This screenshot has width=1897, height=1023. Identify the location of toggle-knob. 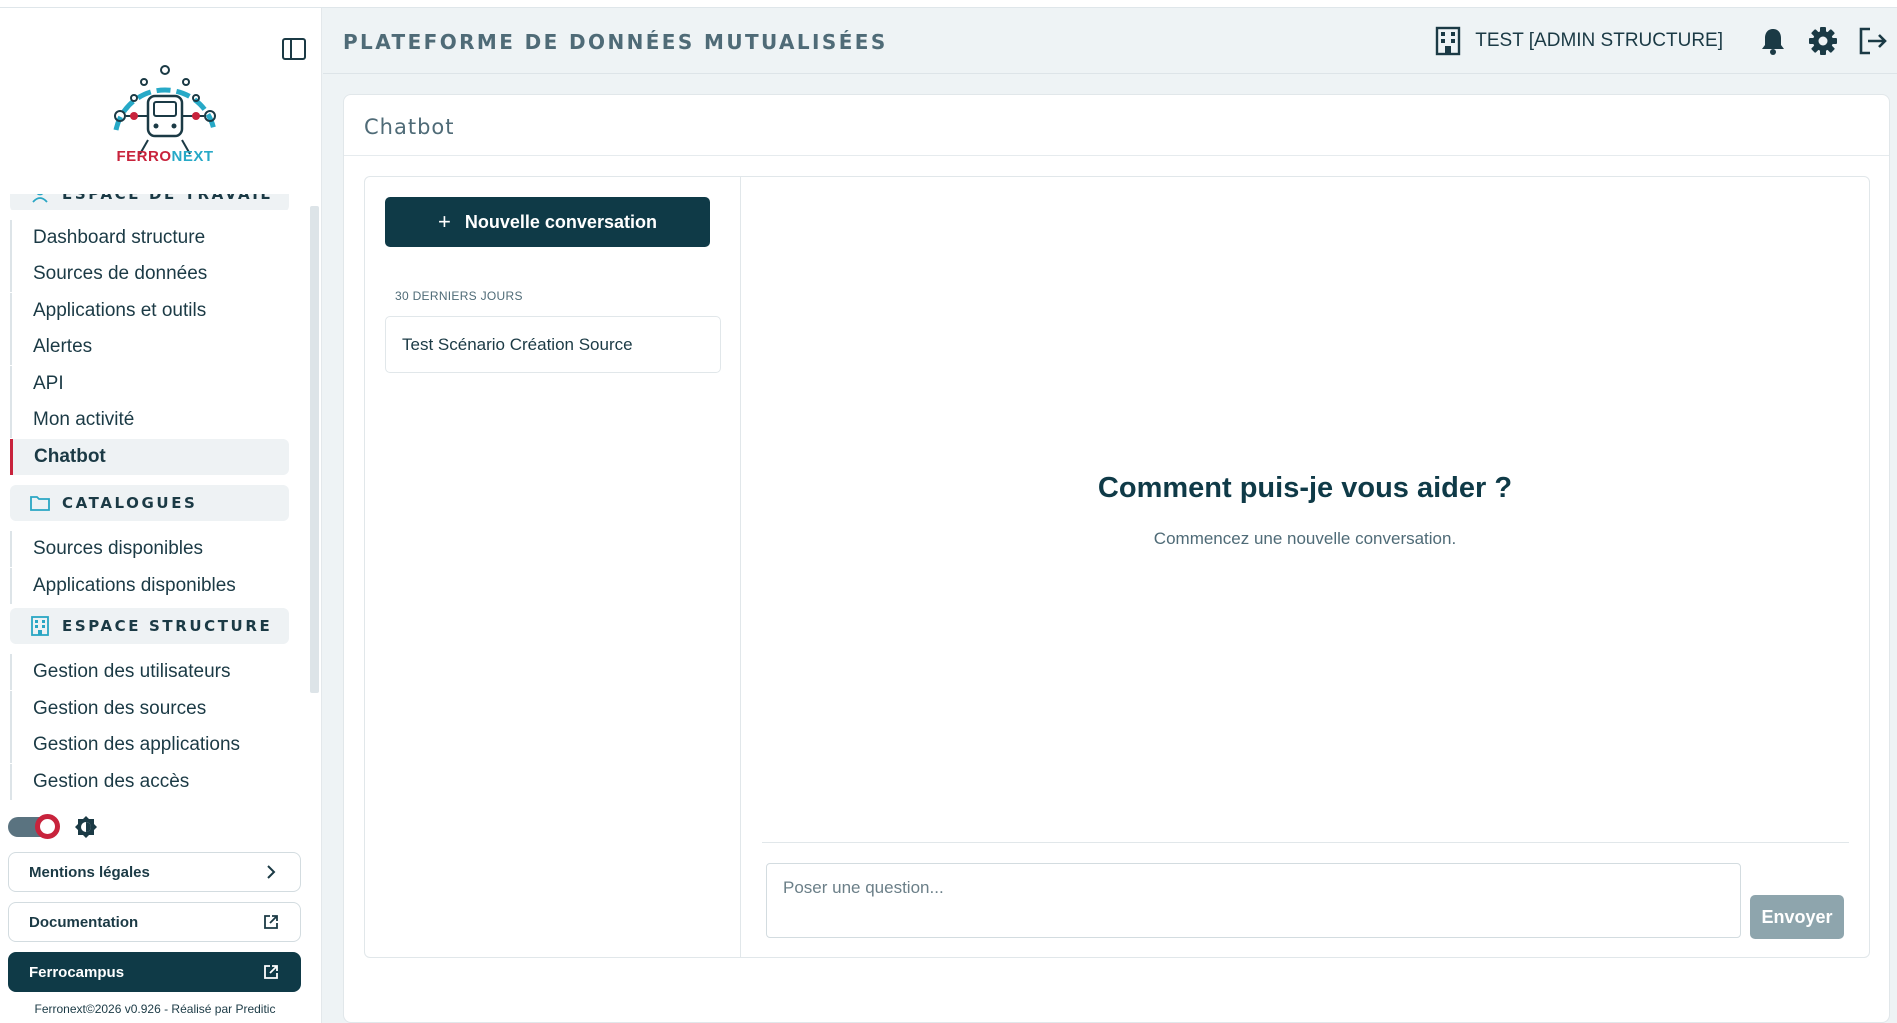
(47, 826).